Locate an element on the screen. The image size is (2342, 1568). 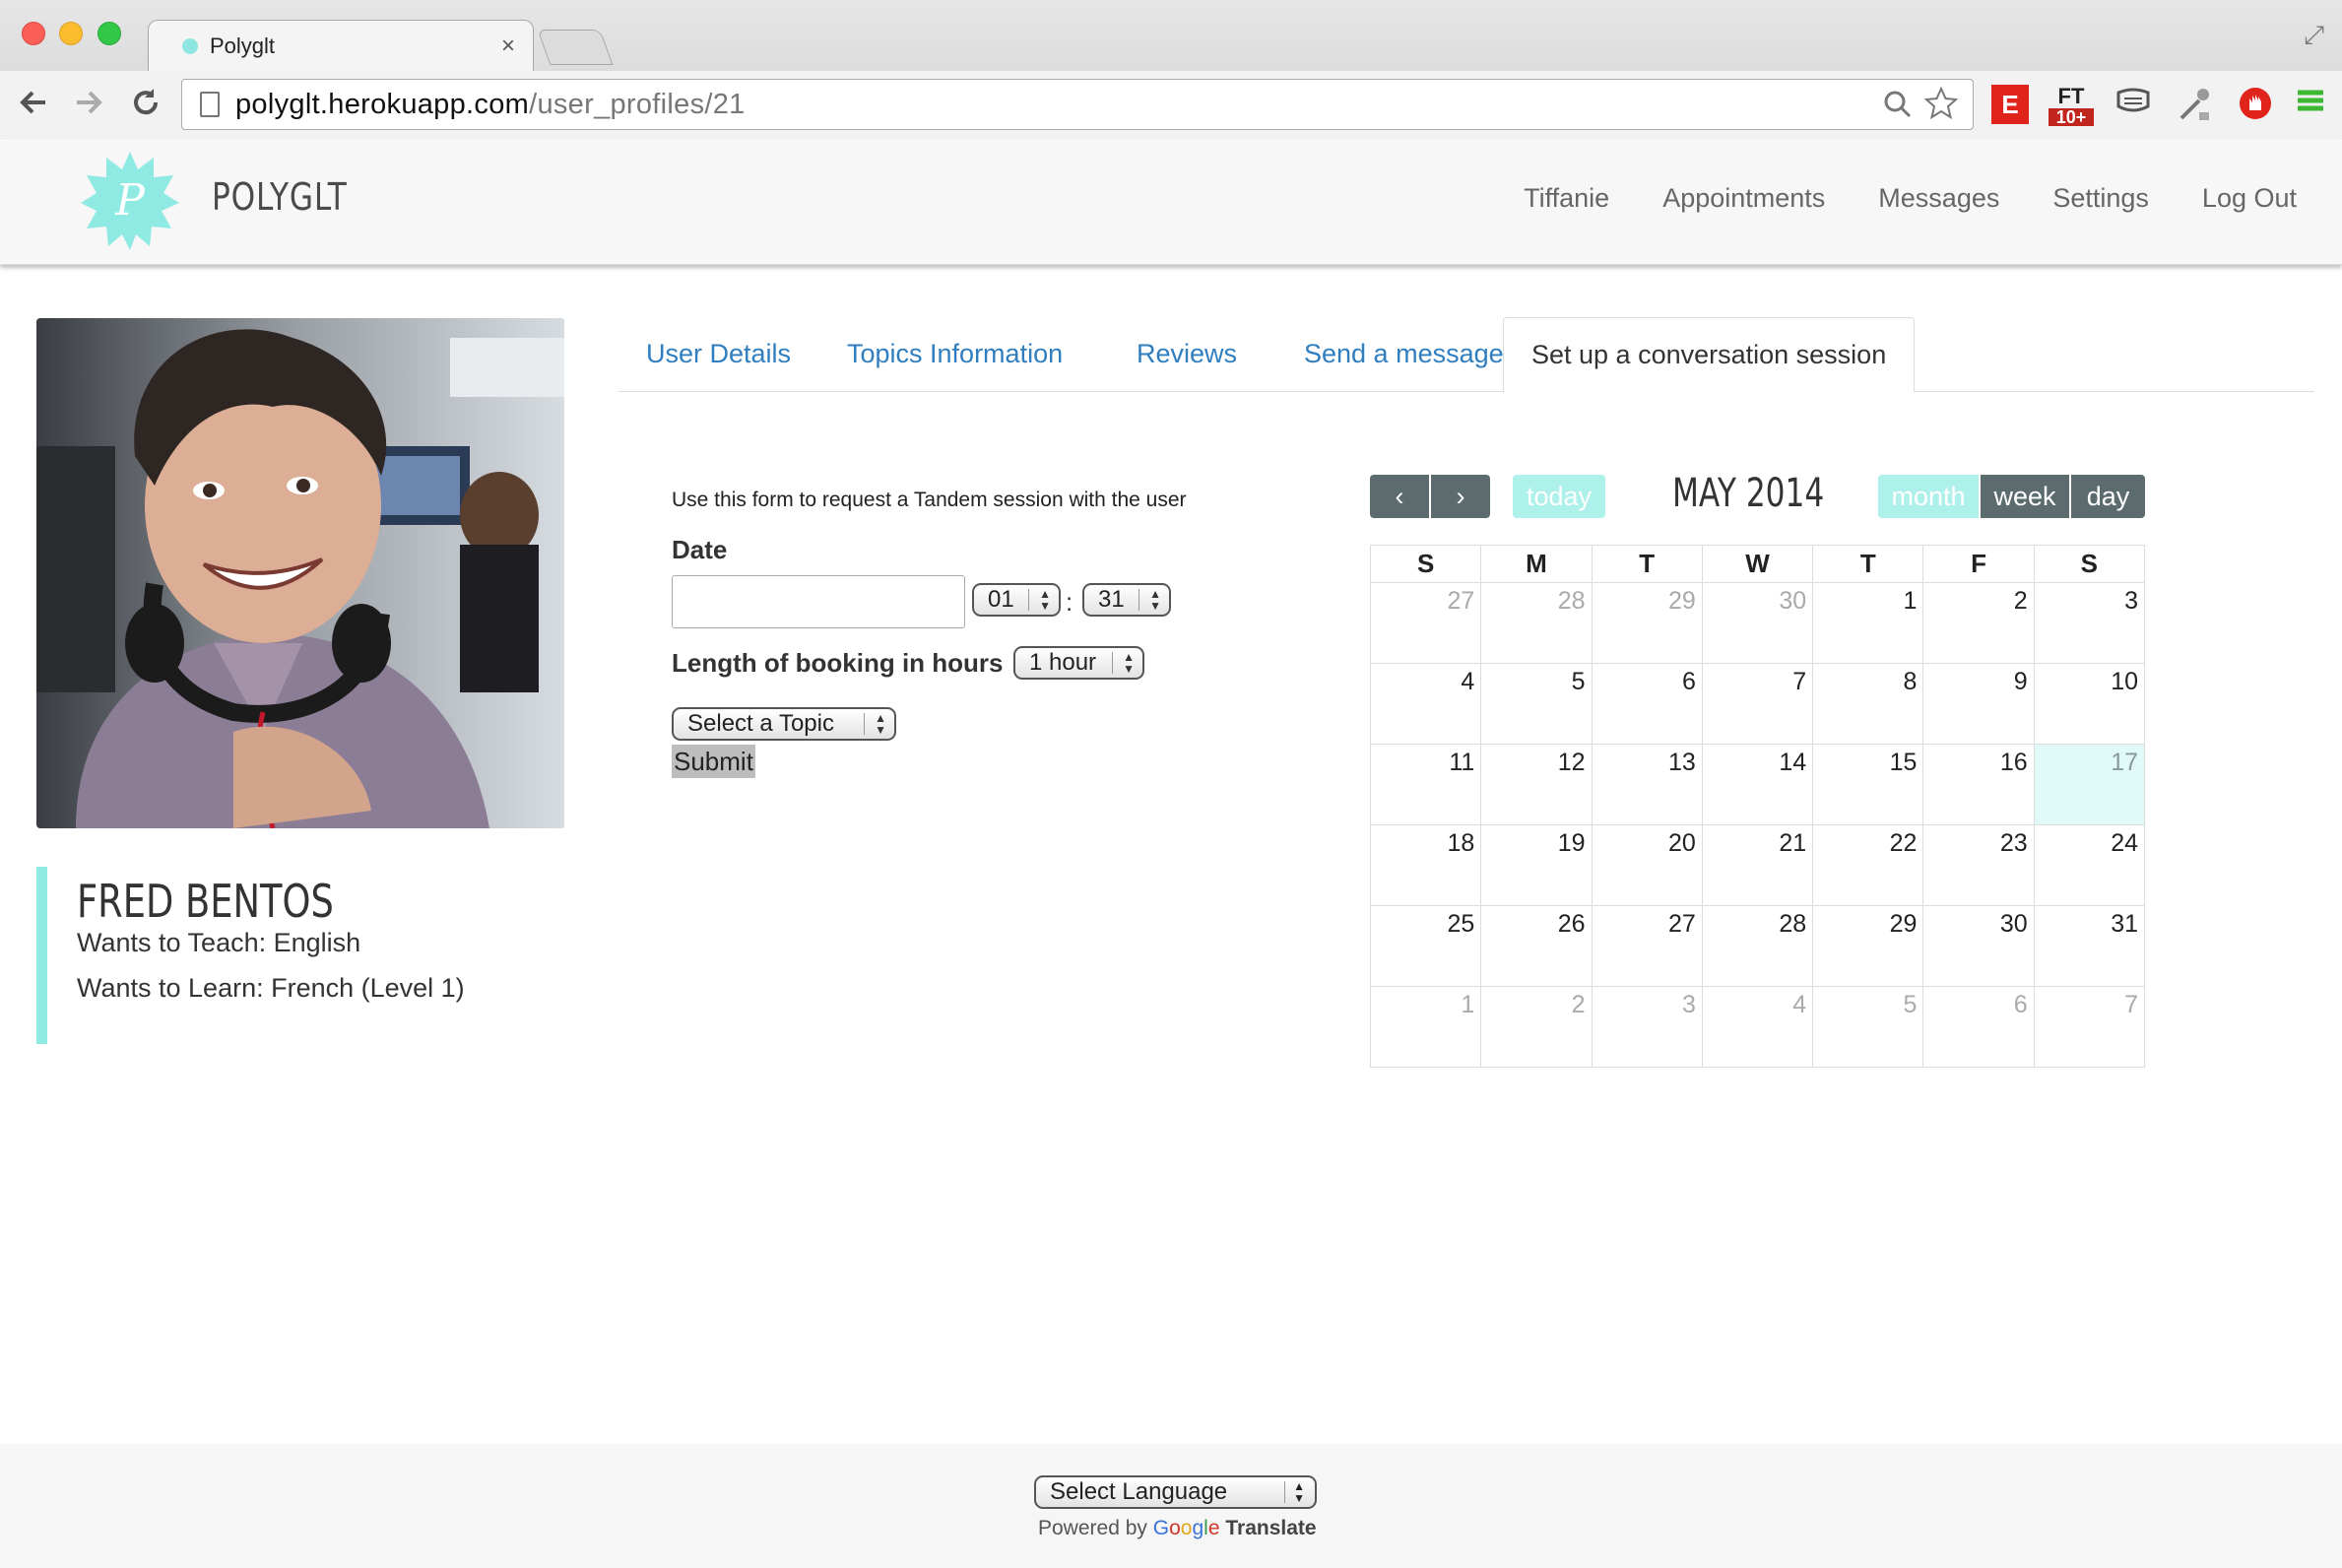
nav-log-out: Log Out is located at coordinates (2249, 199).